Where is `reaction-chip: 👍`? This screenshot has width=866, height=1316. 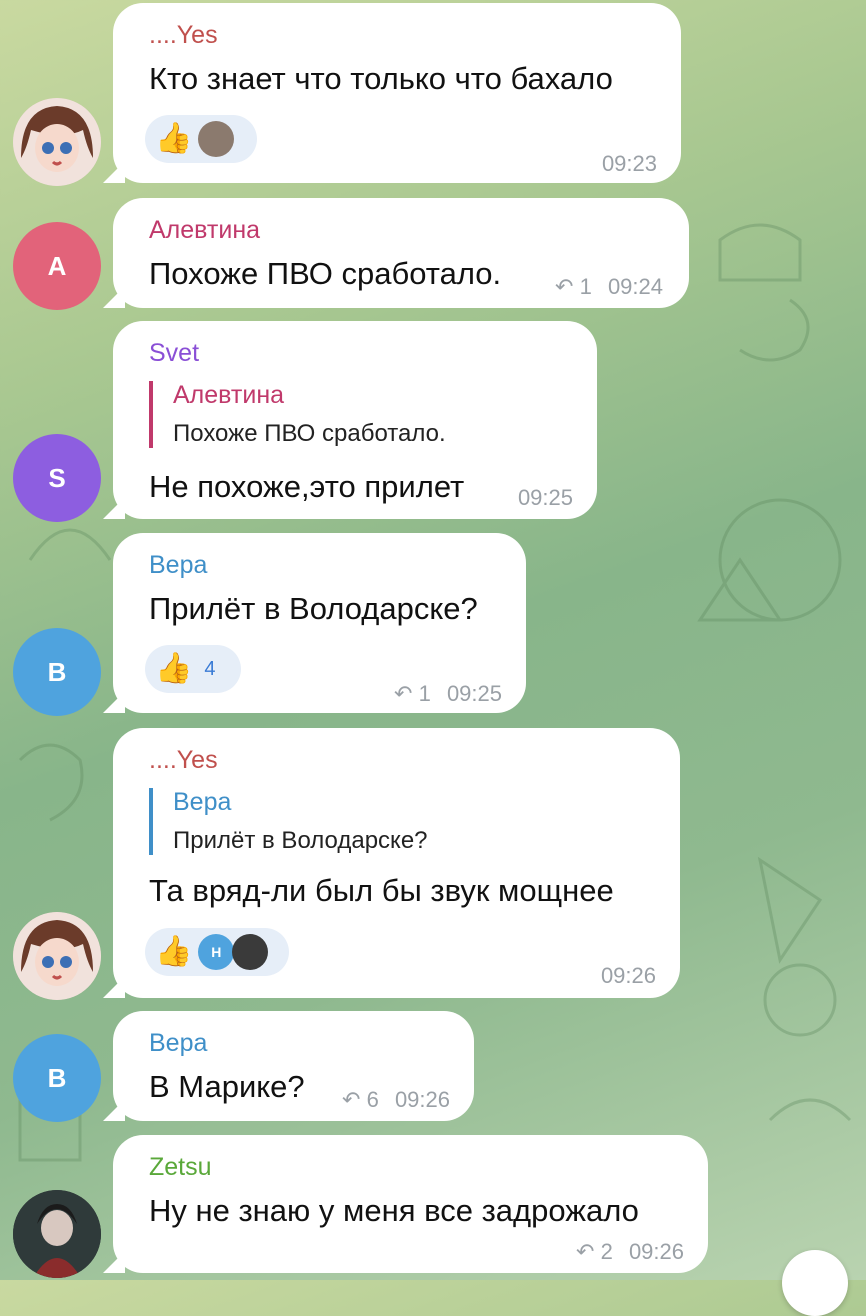 reaction-chip: 👍 is located at coordinates (201, 139).